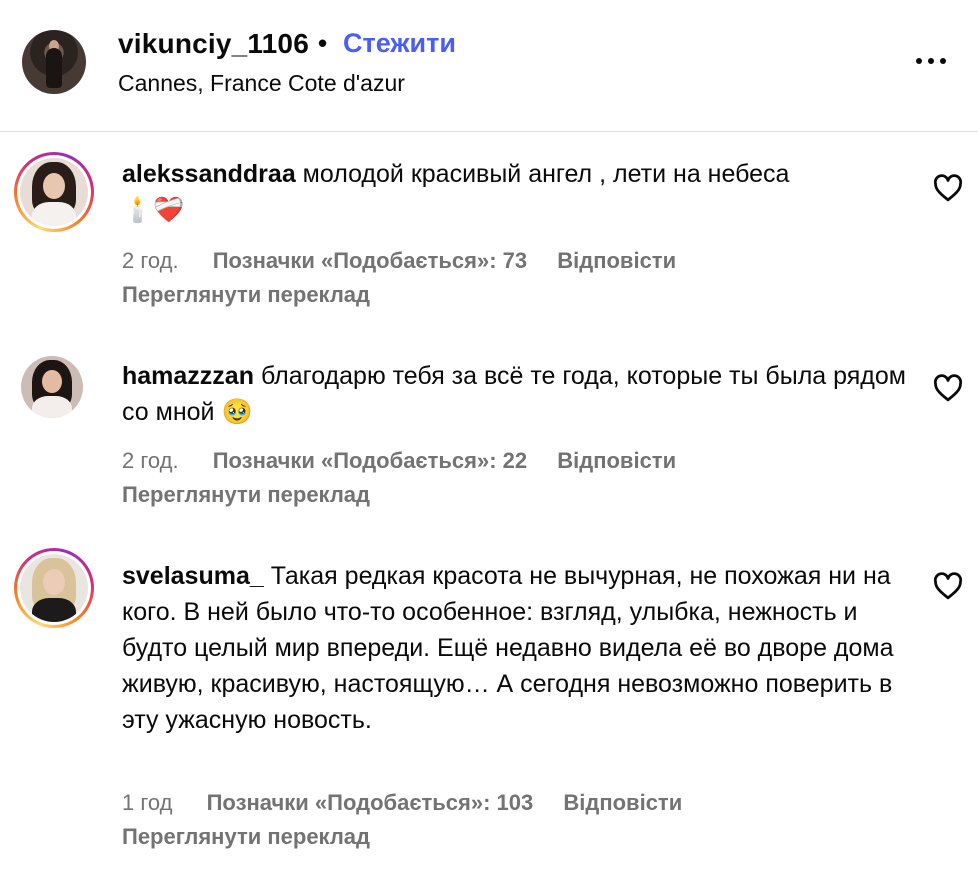  What do you see at coordinates (399, 43) in the screenshot?
I see `follow-button: Стежити` at bounding box center [399, 43].